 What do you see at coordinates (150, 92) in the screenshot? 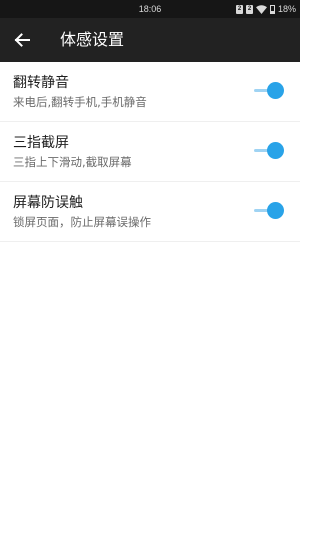
I see `setting-row-flip-mute: 翻转静音 来电后,翻转手机,手机静音` at bounding box center [150, 92].